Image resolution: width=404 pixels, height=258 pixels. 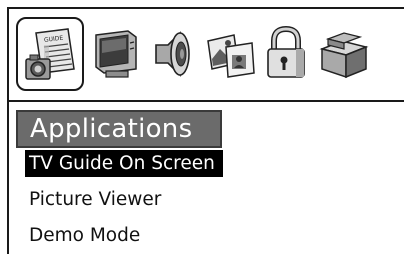 What do you see at coordinates (231, 56) in the screenshot?
I see `pictures-icon` at bounding box center [231, 56].